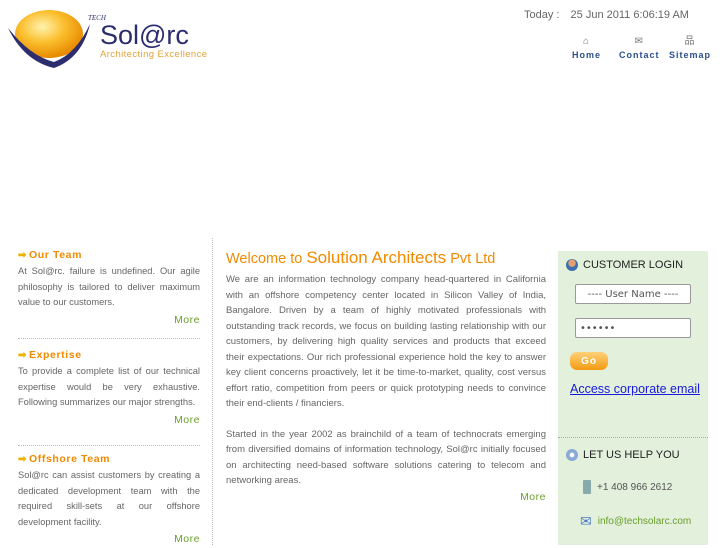 The width and height of the screenshot is (727, 548). Describe the element at coordinates (376, 257) in the screenshot. I see `title-part: Solution Architects` at that location.